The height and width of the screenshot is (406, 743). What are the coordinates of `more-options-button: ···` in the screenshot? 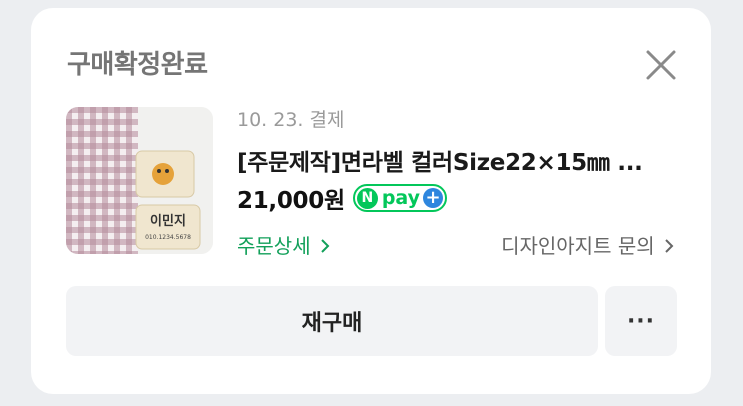 It's located at (641, 321).